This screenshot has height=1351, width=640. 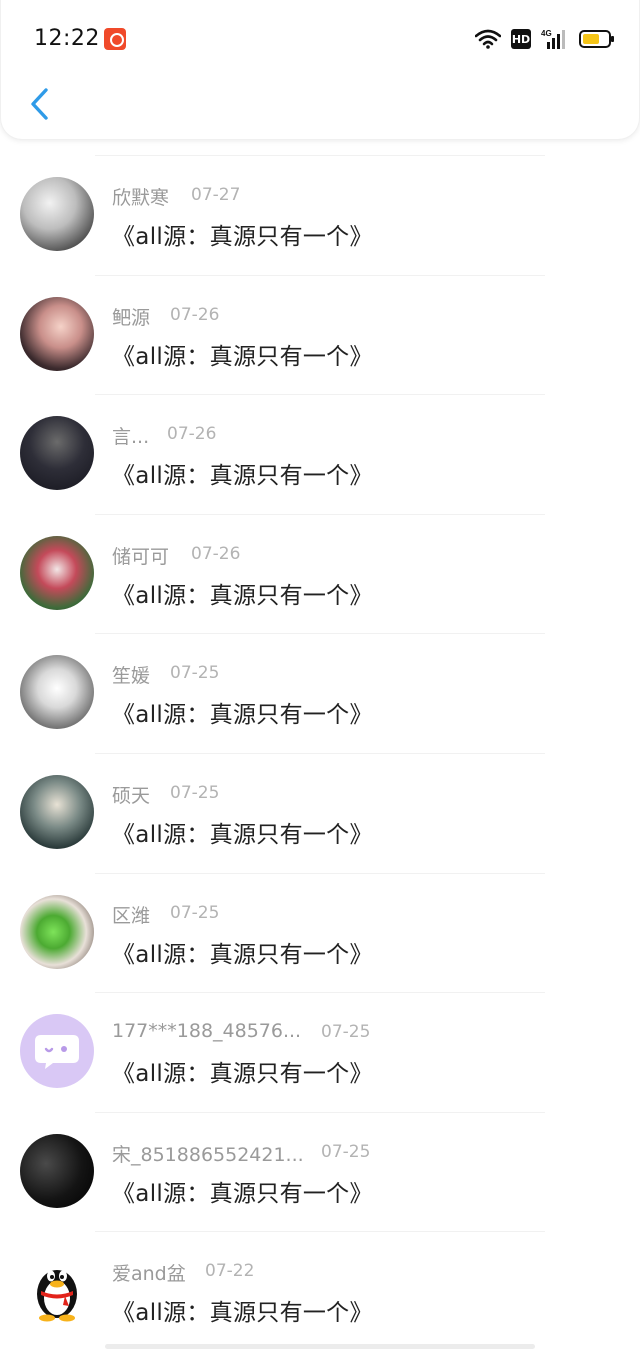 I want to click on app-notification-icon, so click(x=115, y=39).